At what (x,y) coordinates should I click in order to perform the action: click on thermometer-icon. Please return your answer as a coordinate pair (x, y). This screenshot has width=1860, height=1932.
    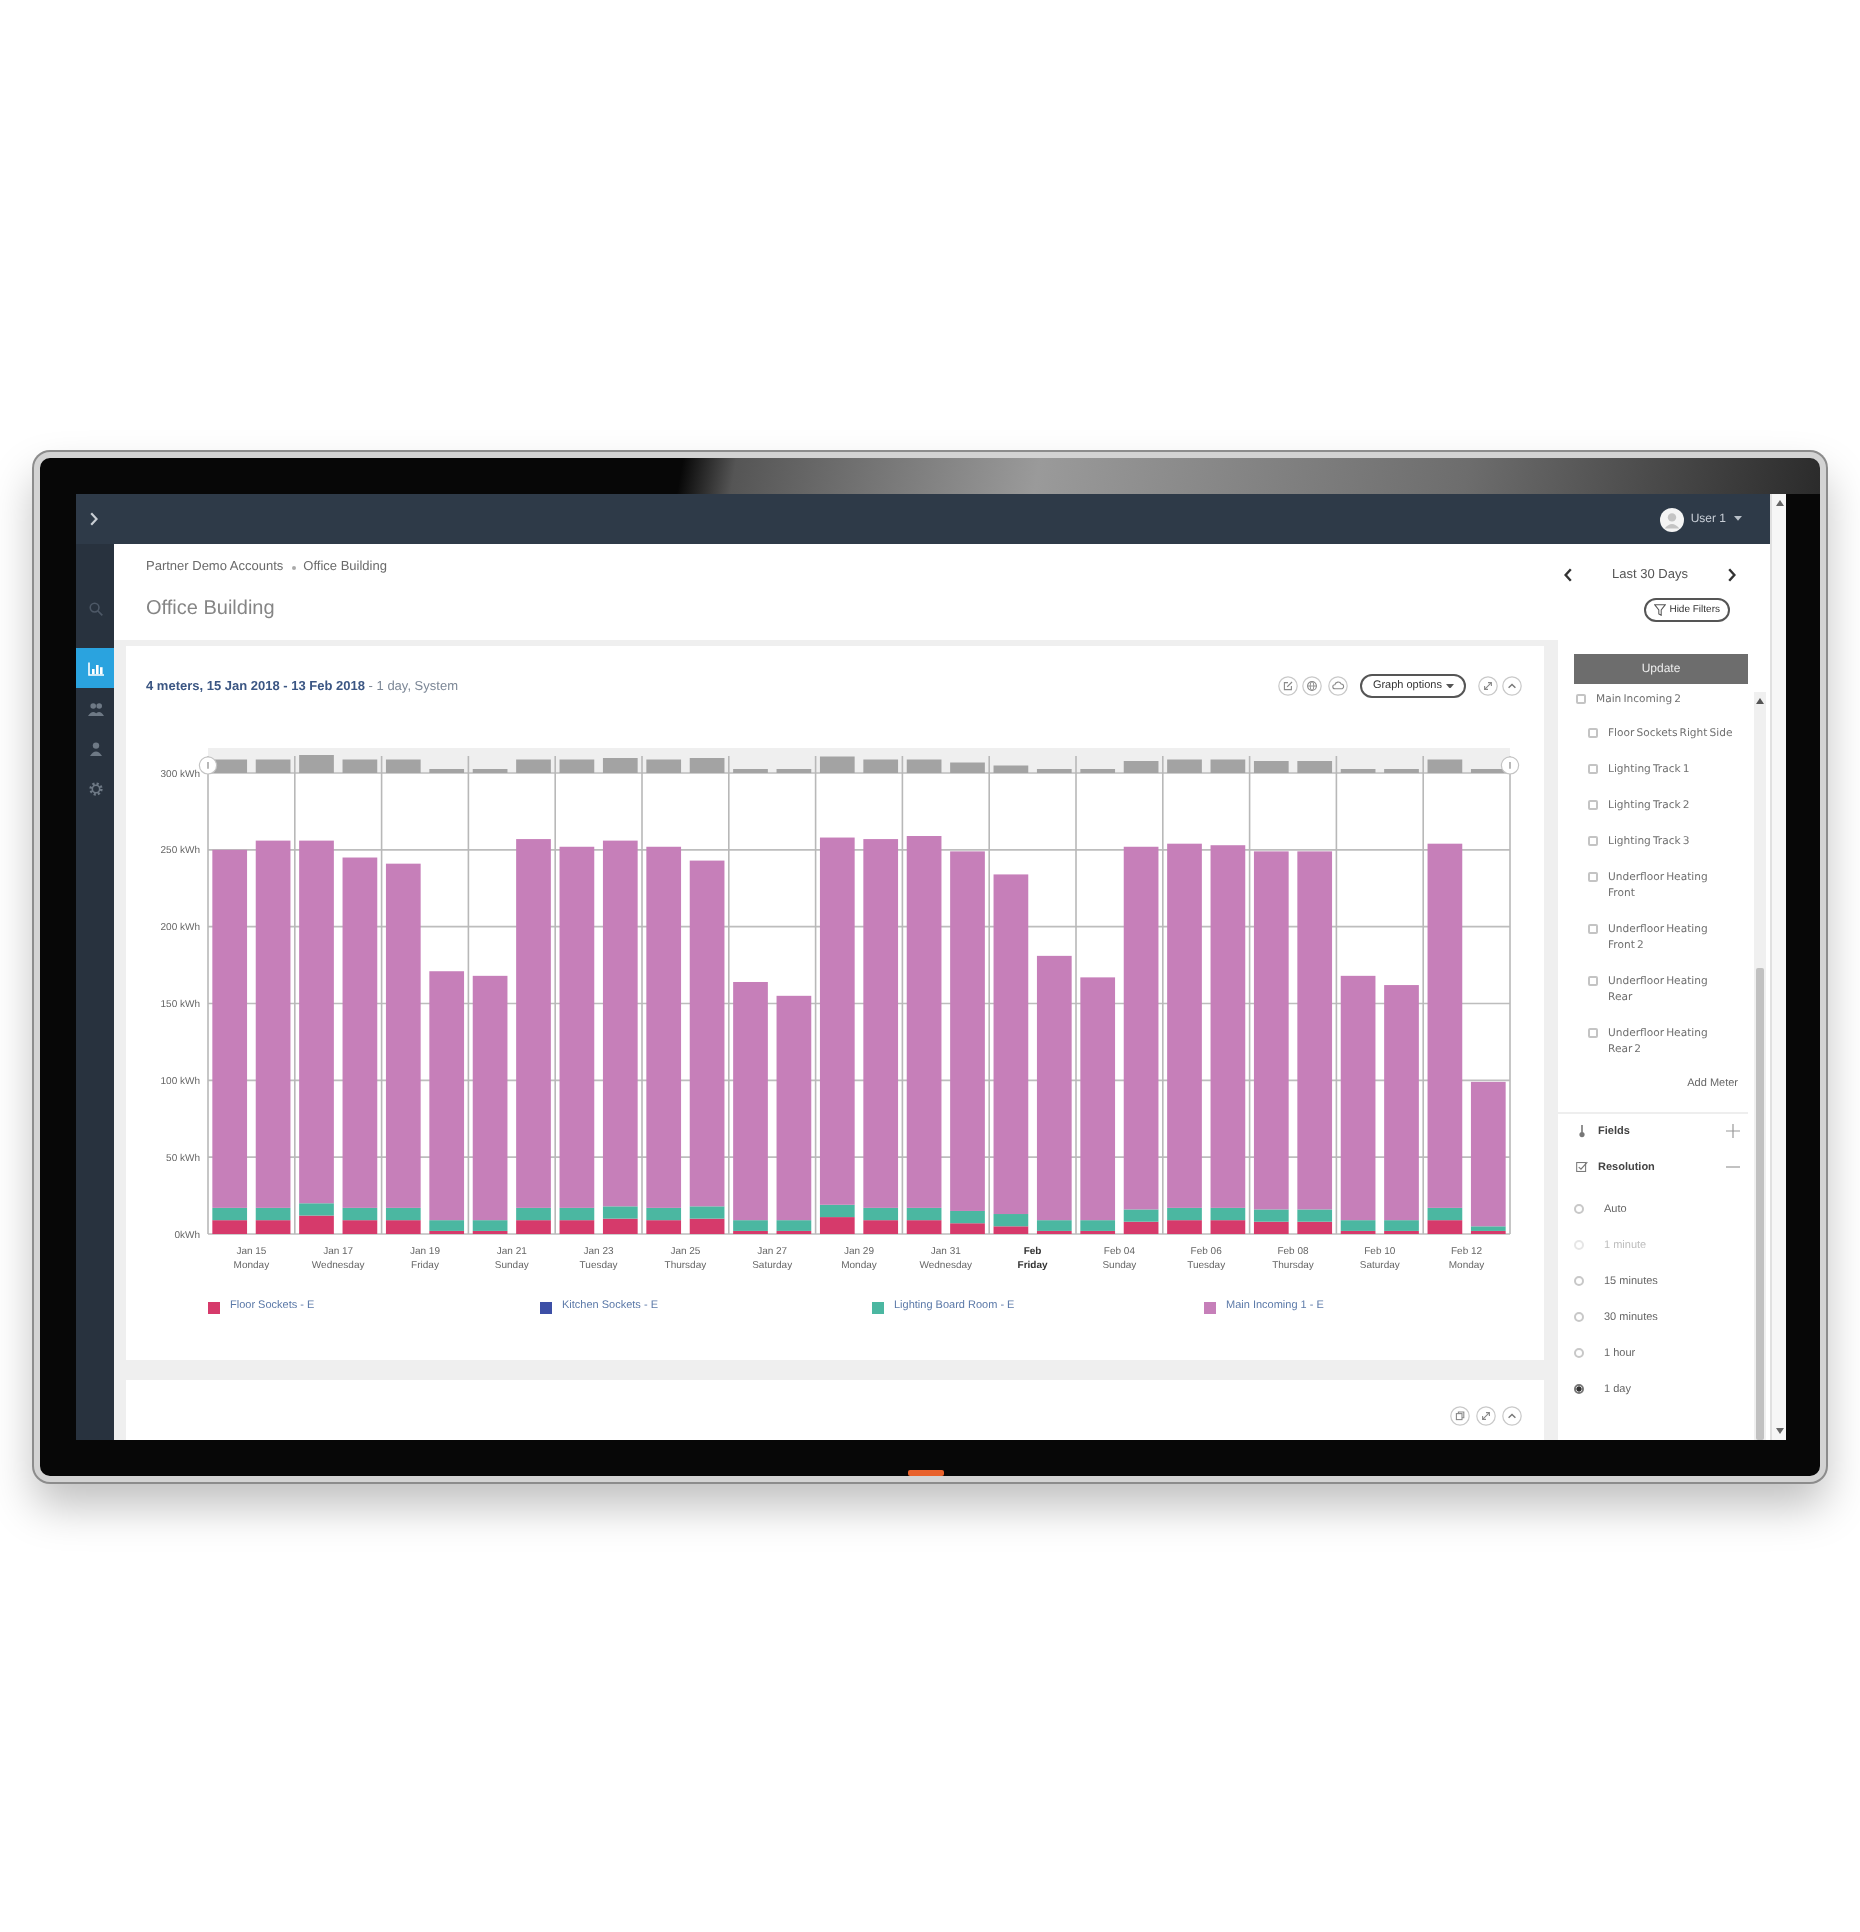
    Looking at the image, I should click on (1582, 1131).